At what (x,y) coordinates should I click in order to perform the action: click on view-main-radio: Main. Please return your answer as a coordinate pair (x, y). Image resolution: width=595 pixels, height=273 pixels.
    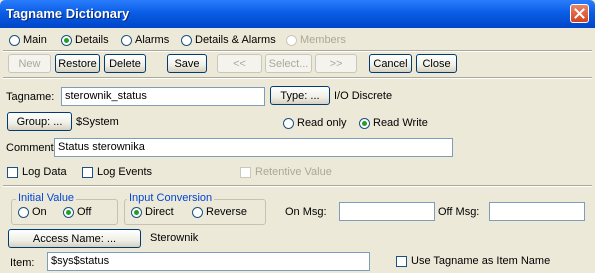
    Looking at the image, I should click on (28, 40).